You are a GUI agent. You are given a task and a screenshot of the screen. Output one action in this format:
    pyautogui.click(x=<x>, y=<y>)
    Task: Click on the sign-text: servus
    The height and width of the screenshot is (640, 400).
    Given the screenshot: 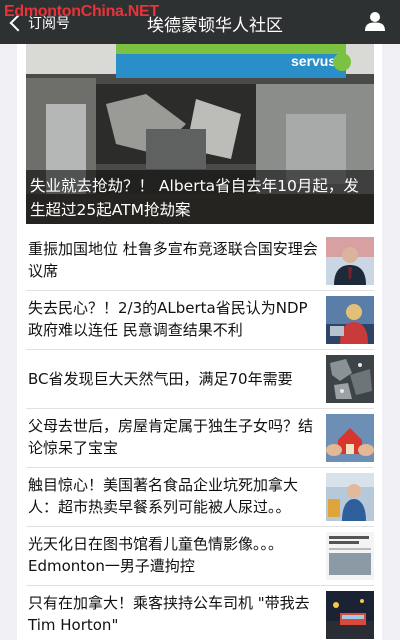 What is the action you would take?
    pyautogui.click(x=313, y=61)
    